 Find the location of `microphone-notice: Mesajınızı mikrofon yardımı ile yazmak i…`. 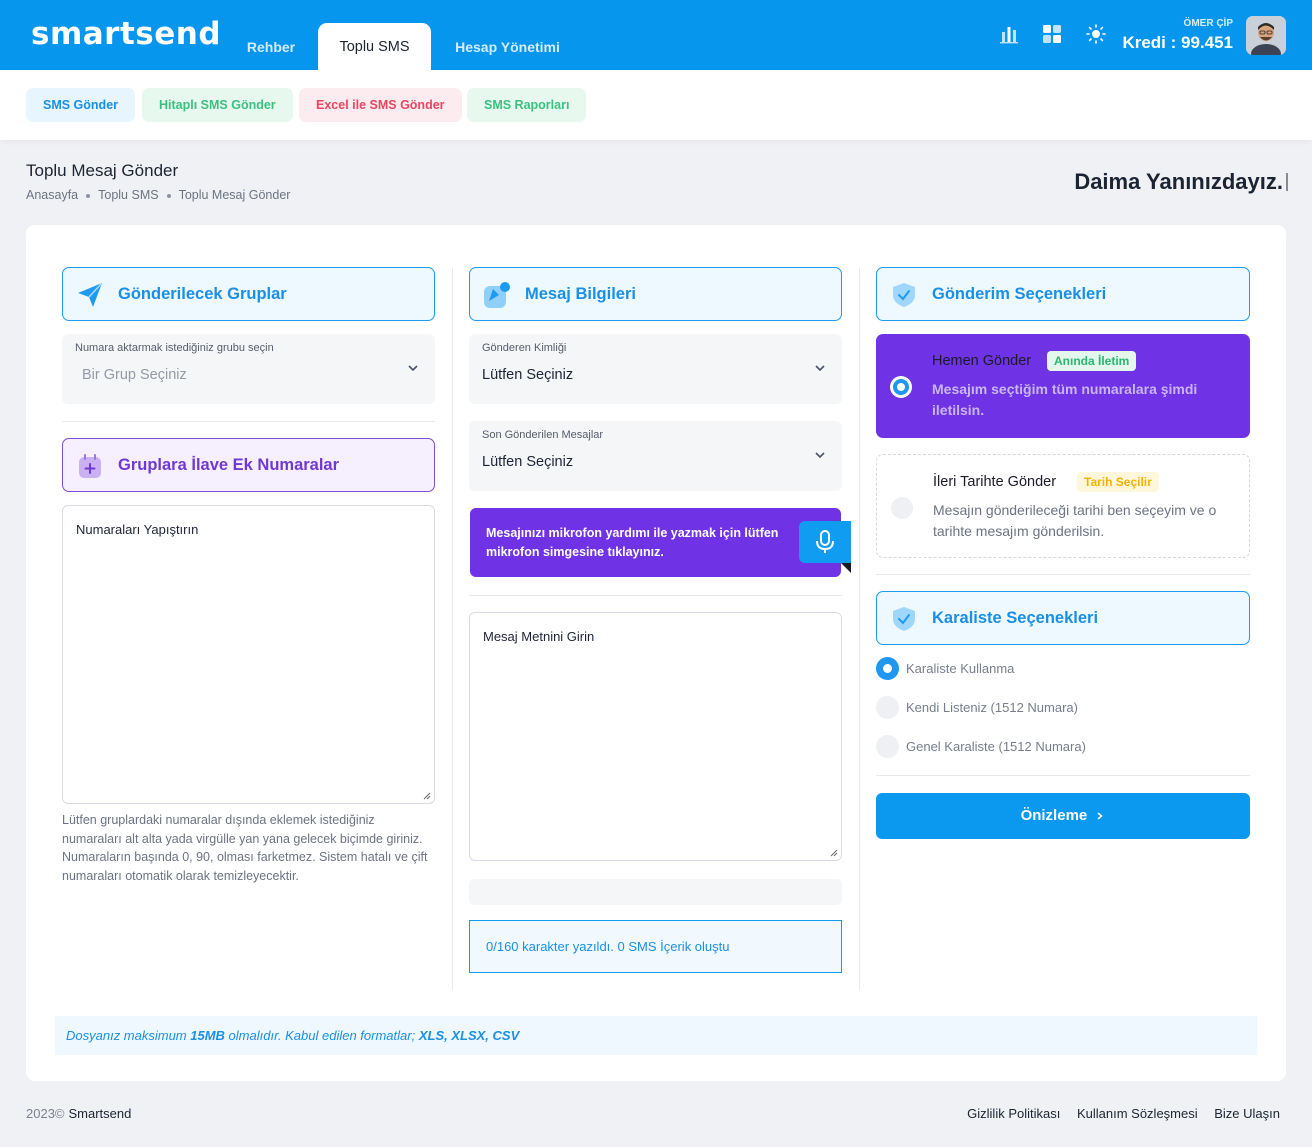

microphone-notice: Mesajınızı mikrofon yardımı ile yazmak i… is located at coordinates (655, 542).